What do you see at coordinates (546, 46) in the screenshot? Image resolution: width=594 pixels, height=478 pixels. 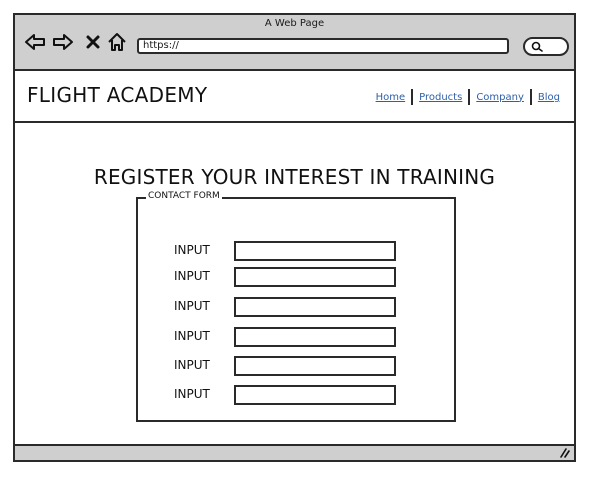 I see `search-button` at bounding box center [546, 46].